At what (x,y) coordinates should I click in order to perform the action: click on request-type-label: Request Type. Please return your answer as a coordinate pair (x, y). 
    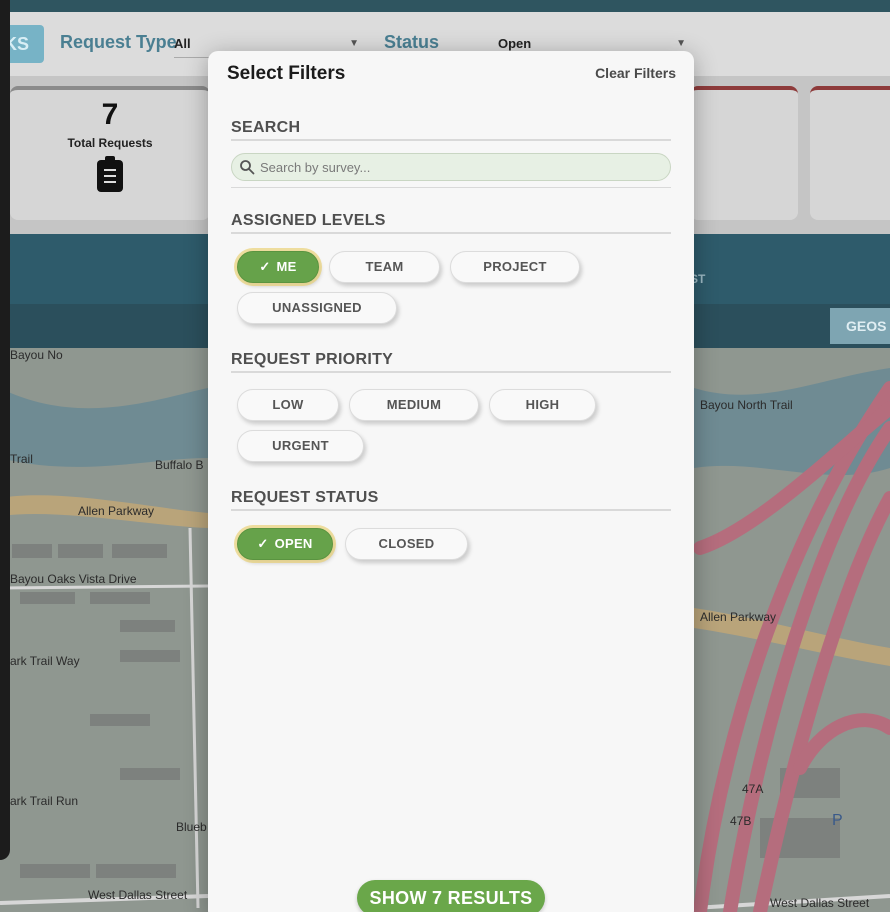
    Looking at the image, I should click on (118, 42).